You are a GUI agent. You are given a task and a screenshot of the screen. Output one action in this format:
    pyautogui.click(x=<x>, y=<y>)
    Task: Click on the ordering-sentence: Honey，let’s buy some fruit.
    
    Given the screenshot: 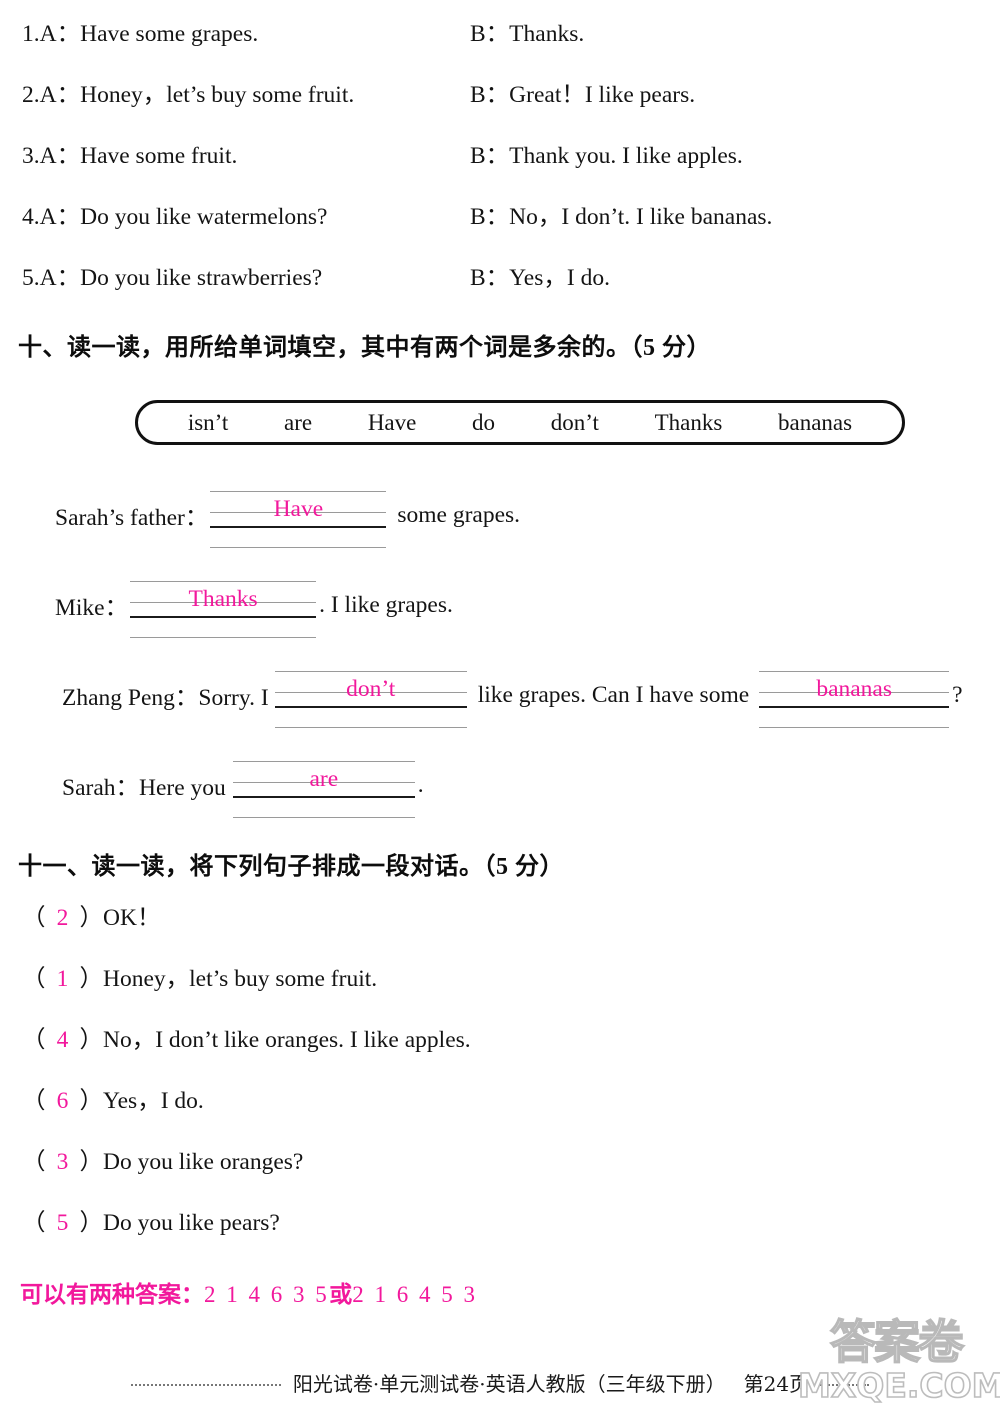 What is the action you would take?
    pyautogui.click(x=240, y=979)
    